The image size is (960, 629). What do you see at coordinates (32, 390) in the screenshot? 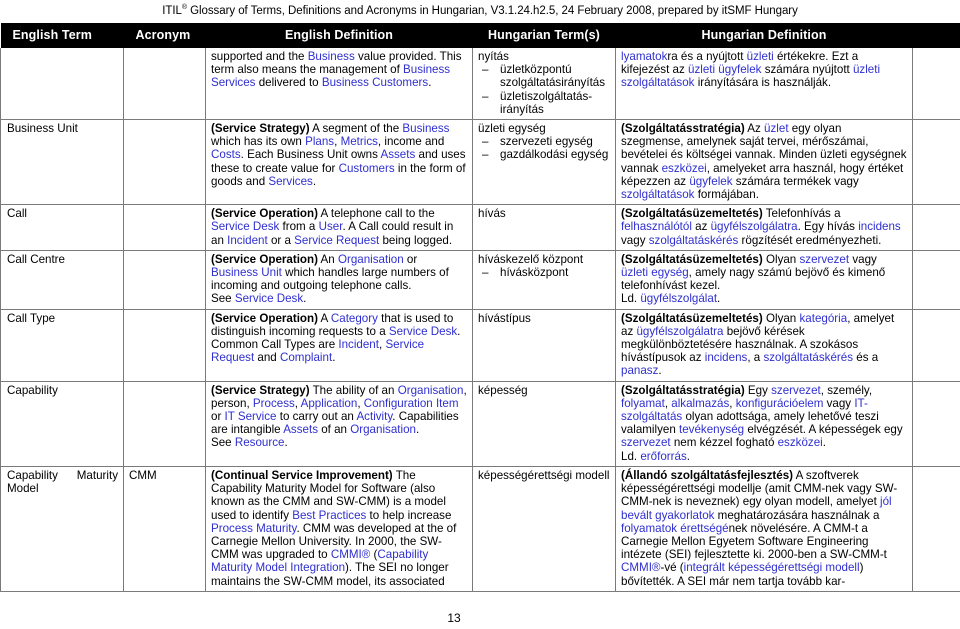
I see `english-term-line: Capability` at bounding box center [32, 390].